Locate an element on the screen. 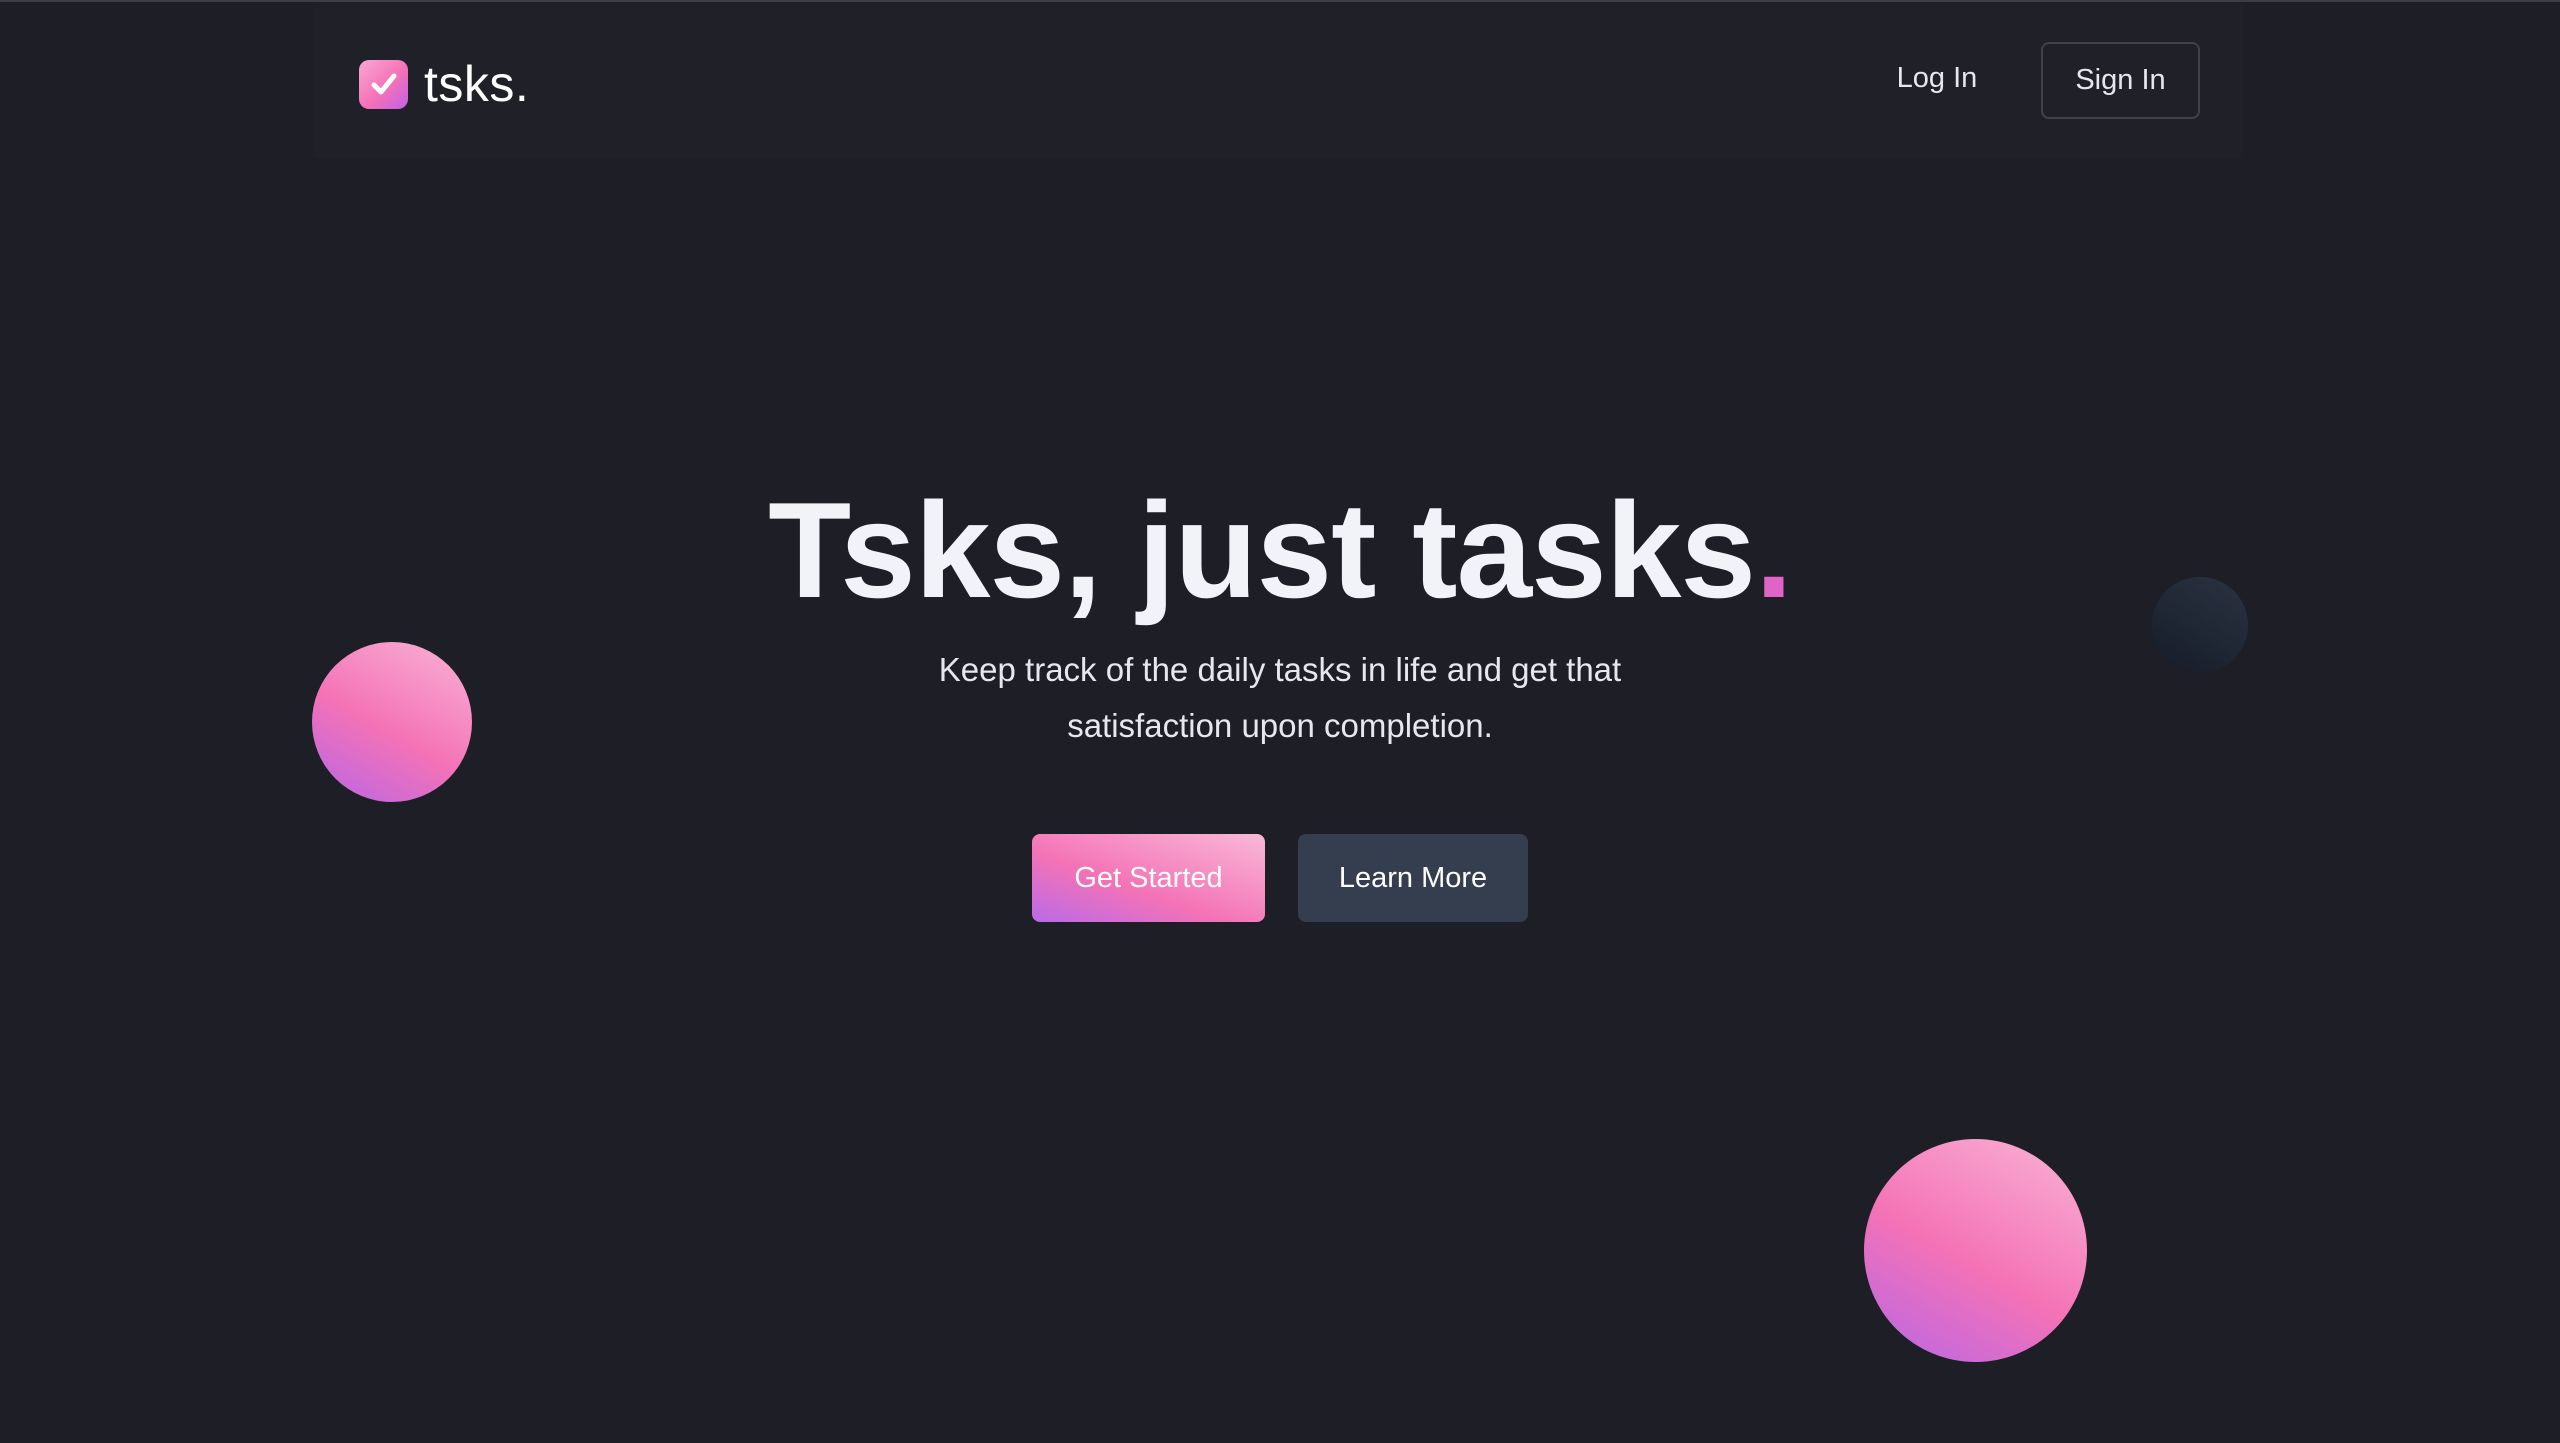 This screenshot has width=2560, height=1443. brand-logo: tsks. is located at coordinates (444, 84).